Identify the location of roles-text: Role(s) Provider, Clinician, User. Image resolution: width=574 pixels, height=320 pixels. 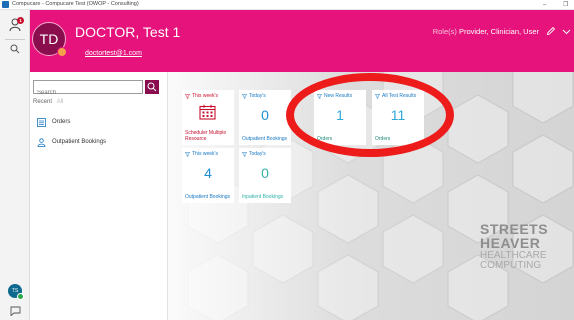
(486, 31).